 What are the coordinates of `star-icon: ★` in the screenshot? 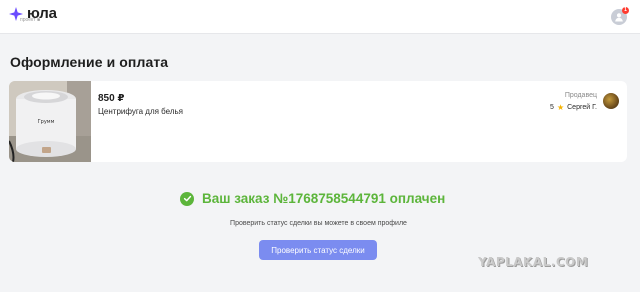 It's located at (560, 107).